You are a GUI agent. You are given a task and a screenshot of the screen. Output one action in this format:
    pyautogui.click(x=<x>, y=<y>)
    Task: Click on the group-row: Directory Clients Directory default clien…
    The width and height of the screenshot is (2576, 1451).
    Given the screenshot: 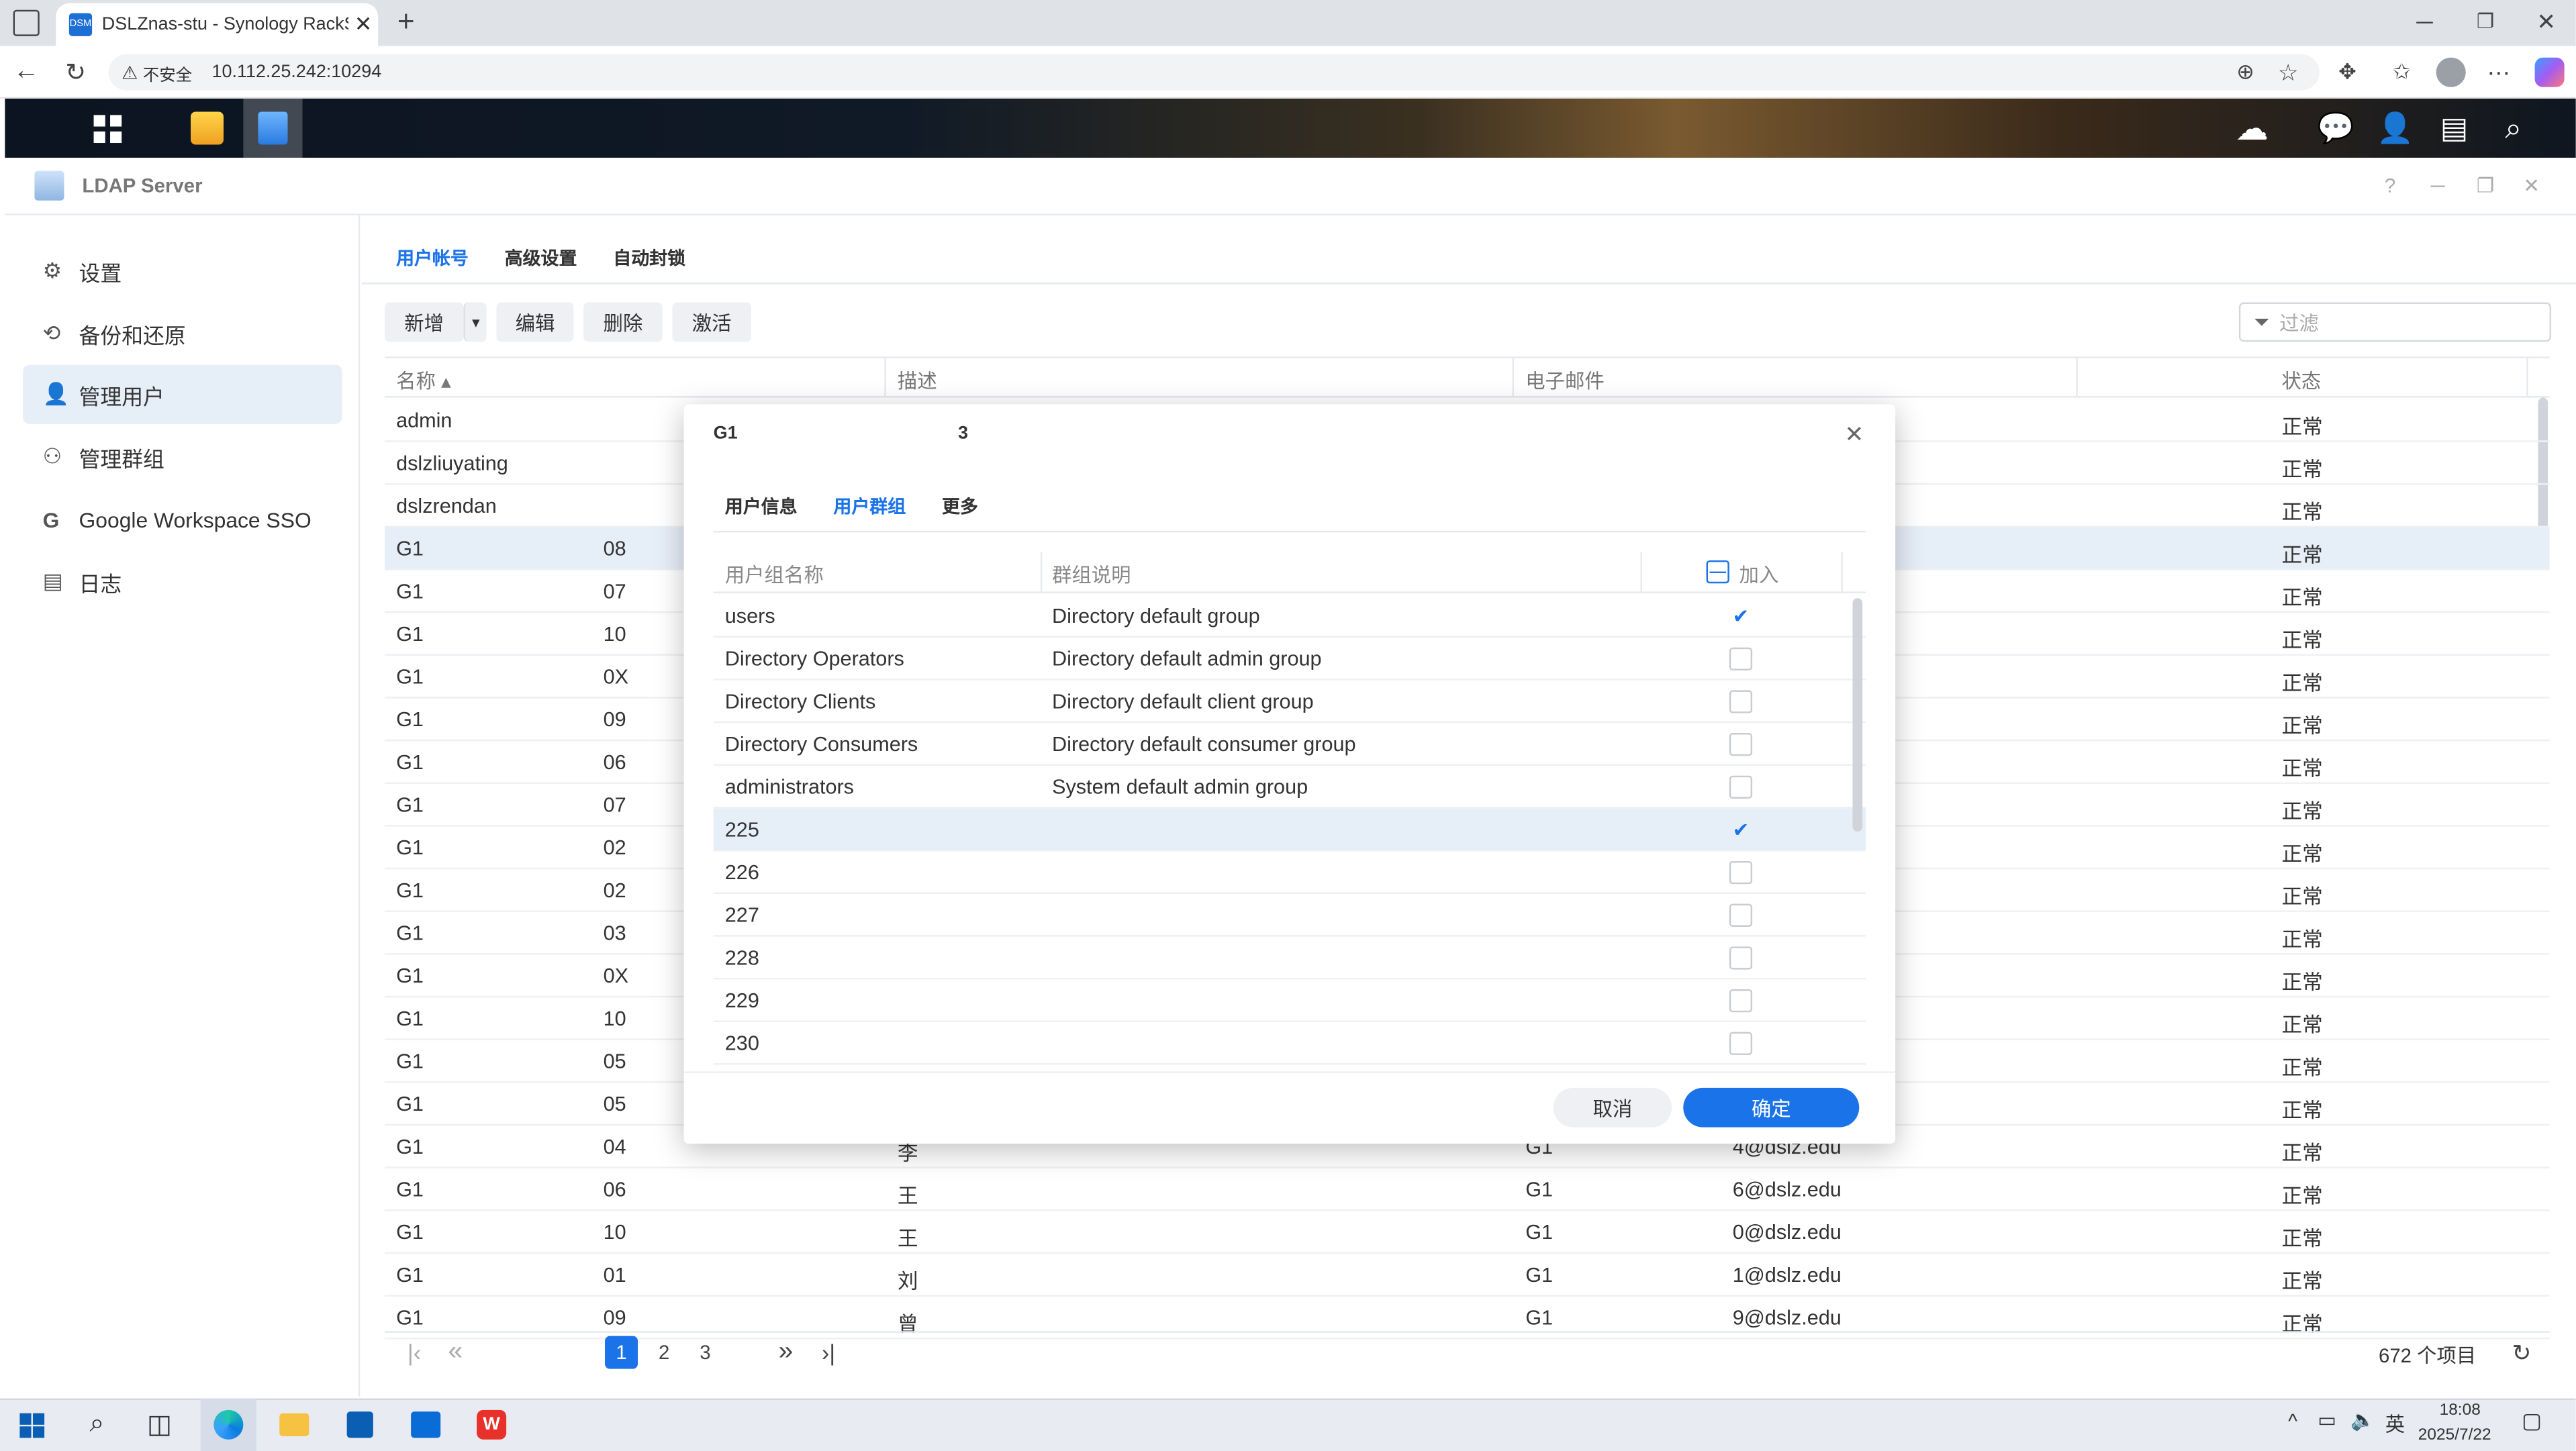 What is the action you would take?
    pyautogui.click(x=1289, y=702)
    